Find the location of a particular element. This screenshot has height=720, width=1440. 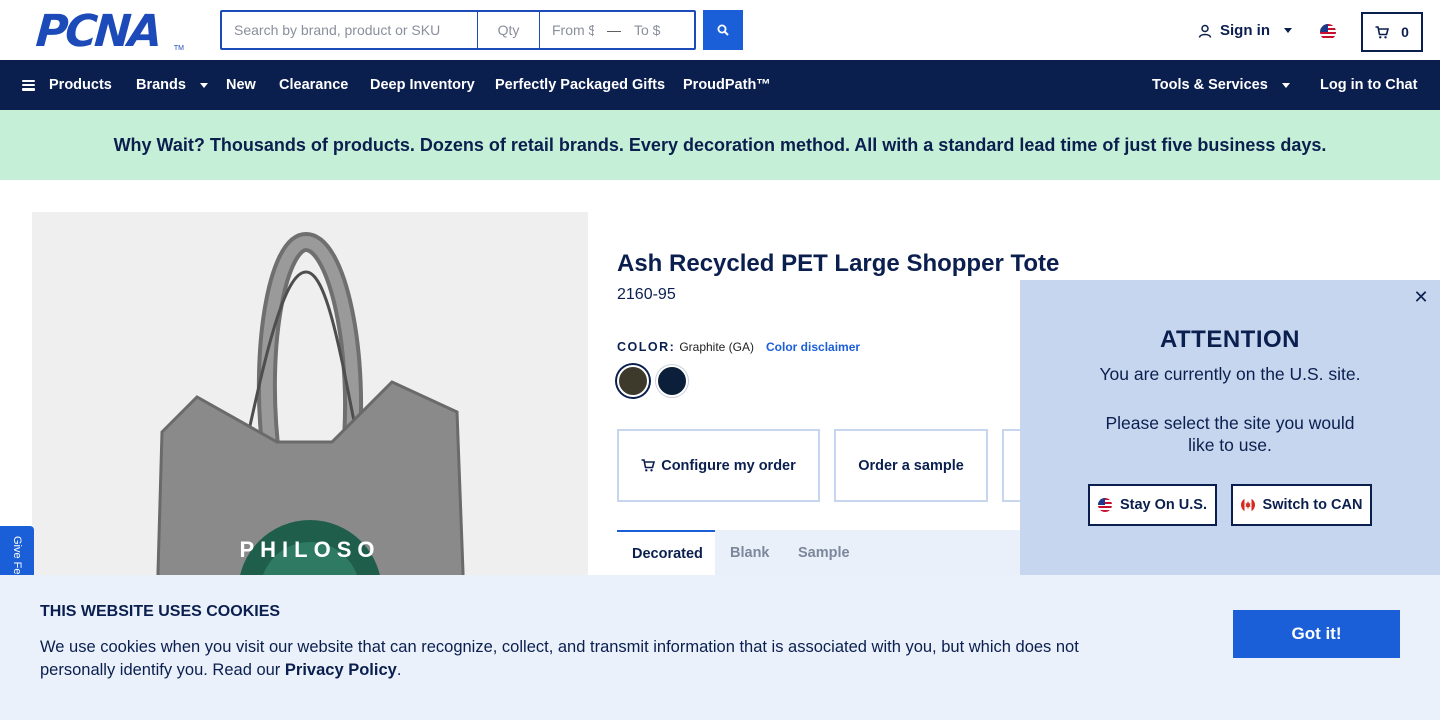

tab-sample: Sample is located at coordinates (824, 553).